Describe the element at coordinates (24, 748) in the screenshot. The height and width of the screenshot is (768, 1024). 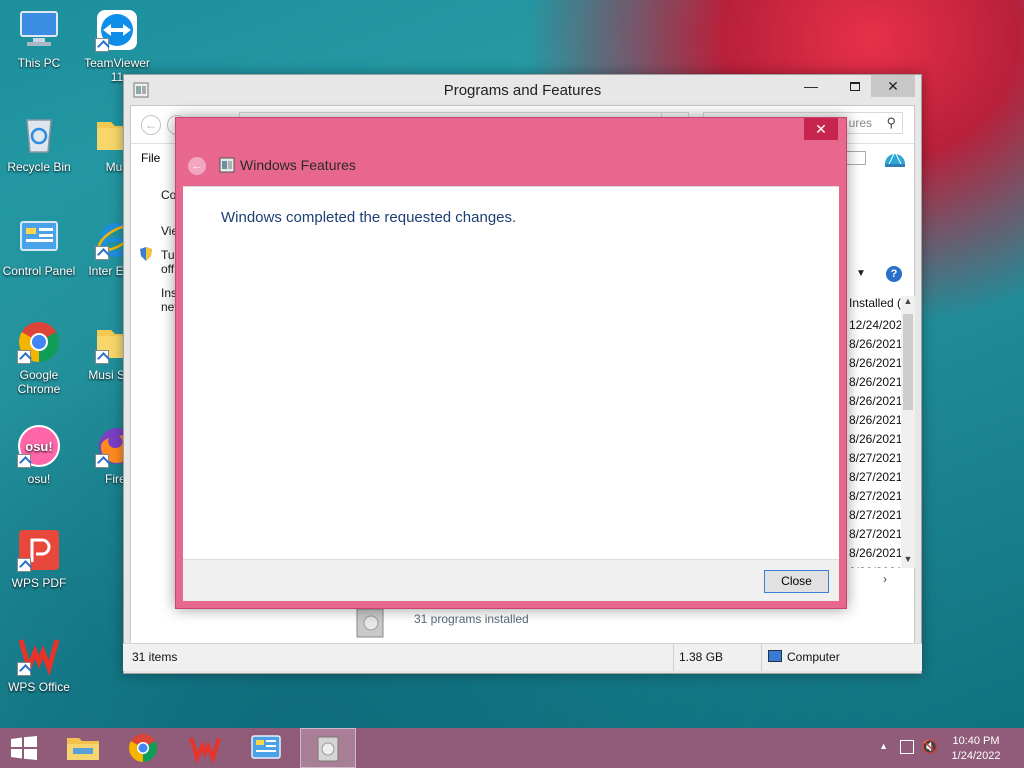
I see `start-button` at that location.